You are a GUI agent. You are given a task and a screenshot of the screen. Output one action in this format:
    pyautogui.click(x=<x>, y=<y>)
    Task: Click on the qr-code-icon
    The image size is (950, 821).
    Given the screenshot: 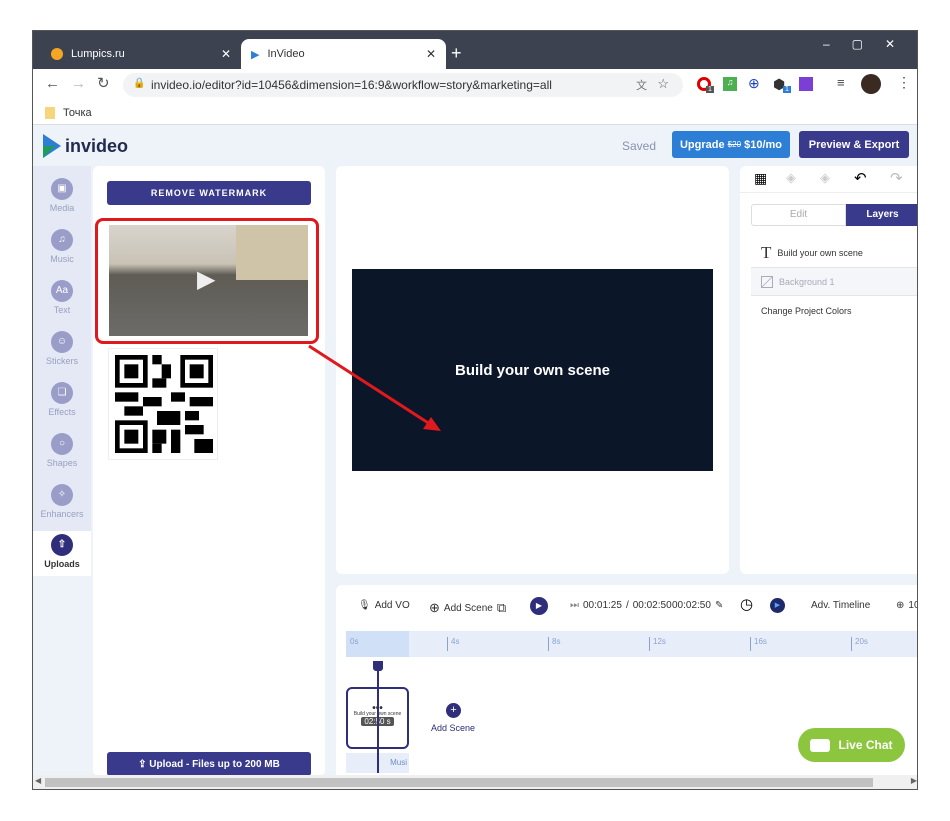 What is the action you would take?
    pyautogui.click(x=164, y=404)
    